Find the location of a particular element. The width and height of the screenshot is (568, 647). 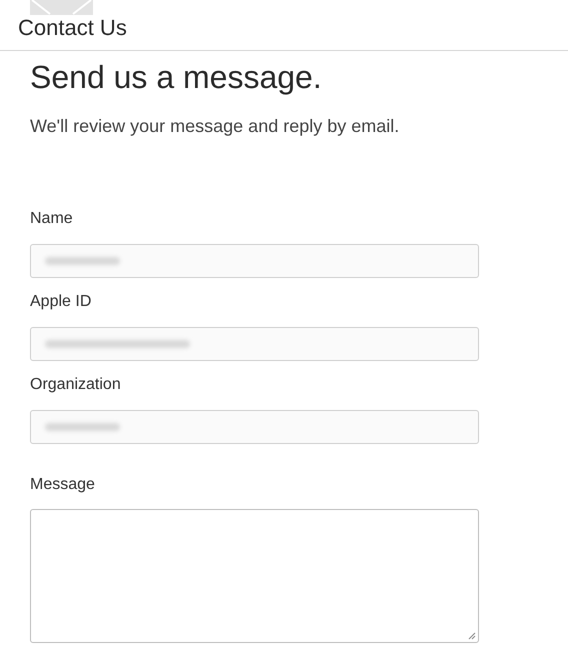

subtitle: We'll review your message and reply by email. is located at coordinates (215, 126).